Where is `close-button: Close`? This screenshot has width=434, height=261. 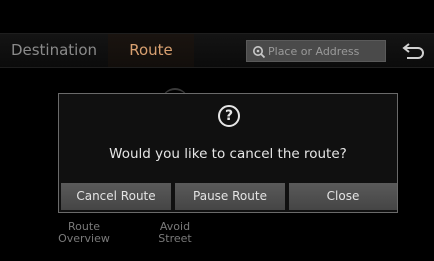
close-button: Close is located at coordinates (343, 196).